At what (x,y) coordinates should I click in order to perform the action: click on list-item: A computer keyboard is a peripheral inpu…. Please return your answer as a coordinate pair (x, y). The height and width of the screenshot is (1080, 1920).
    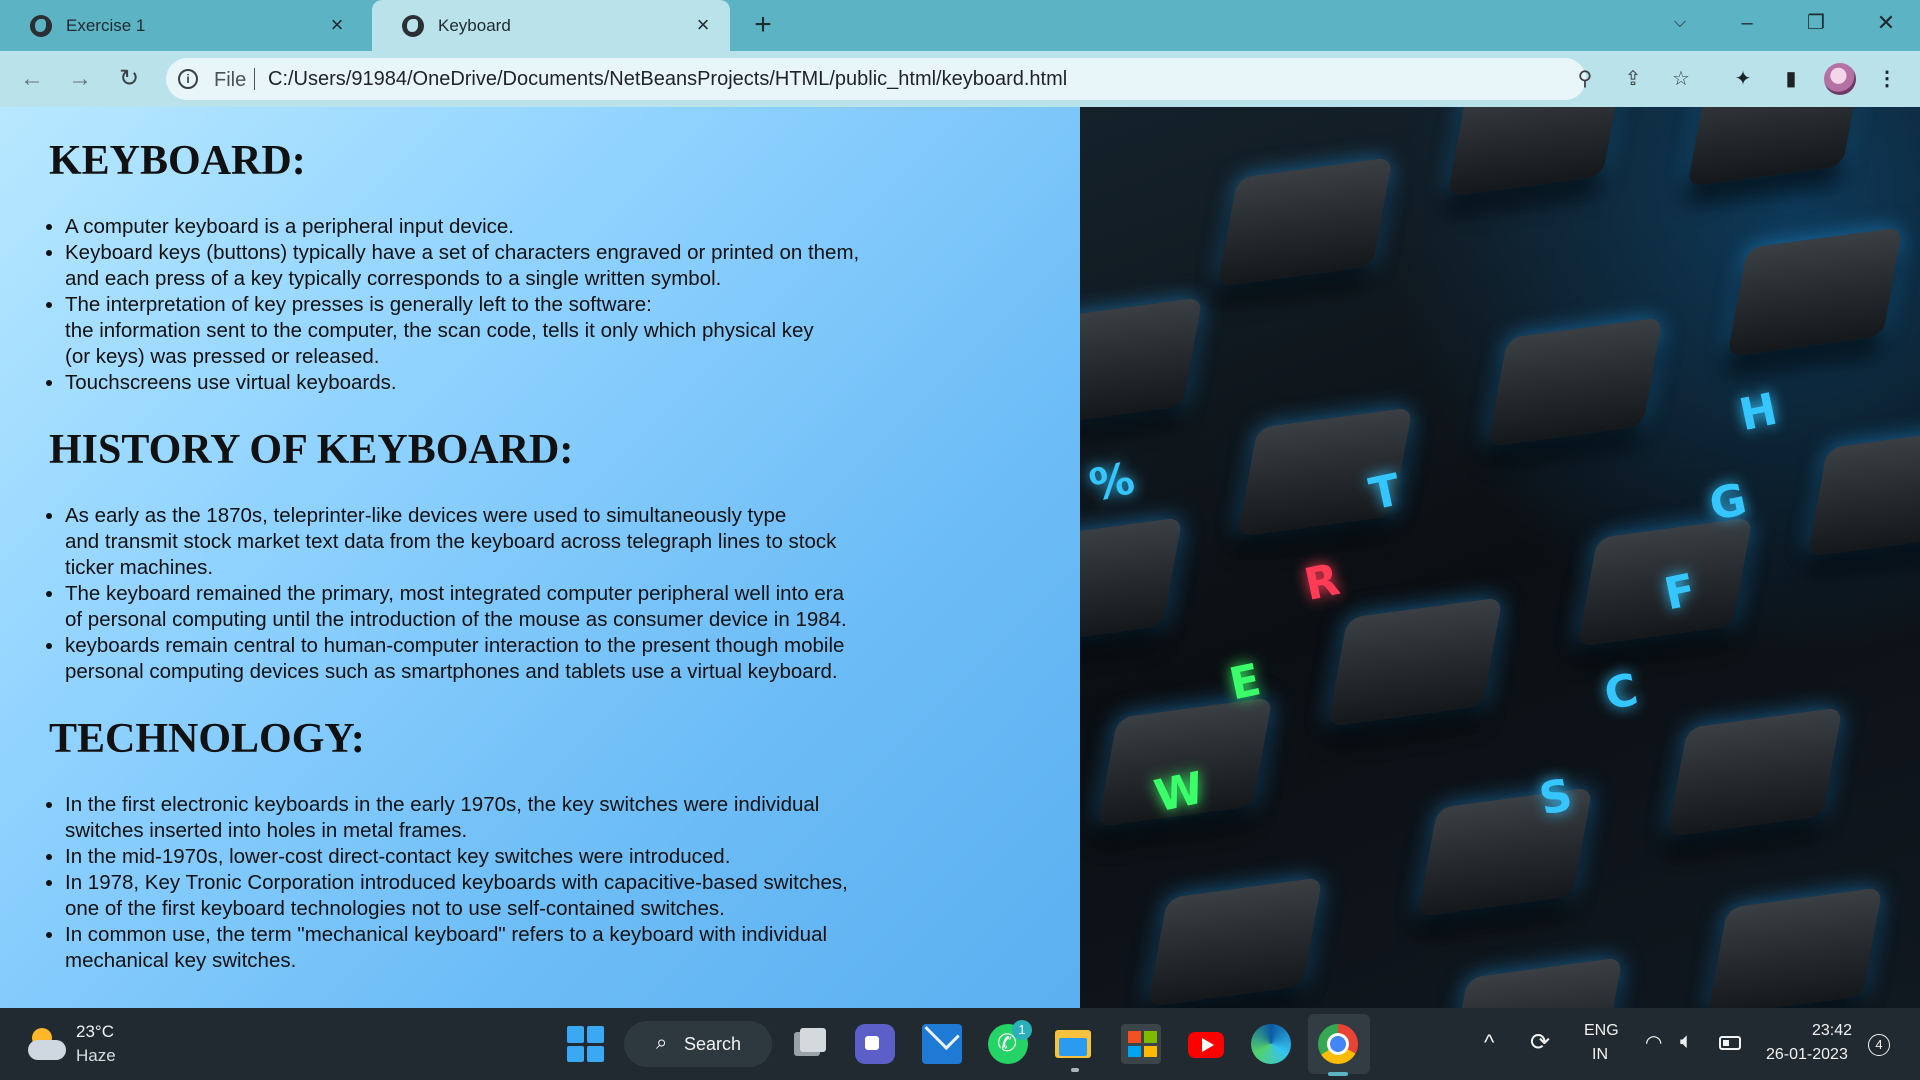
    Looking at the image, I should click on (545, 227).